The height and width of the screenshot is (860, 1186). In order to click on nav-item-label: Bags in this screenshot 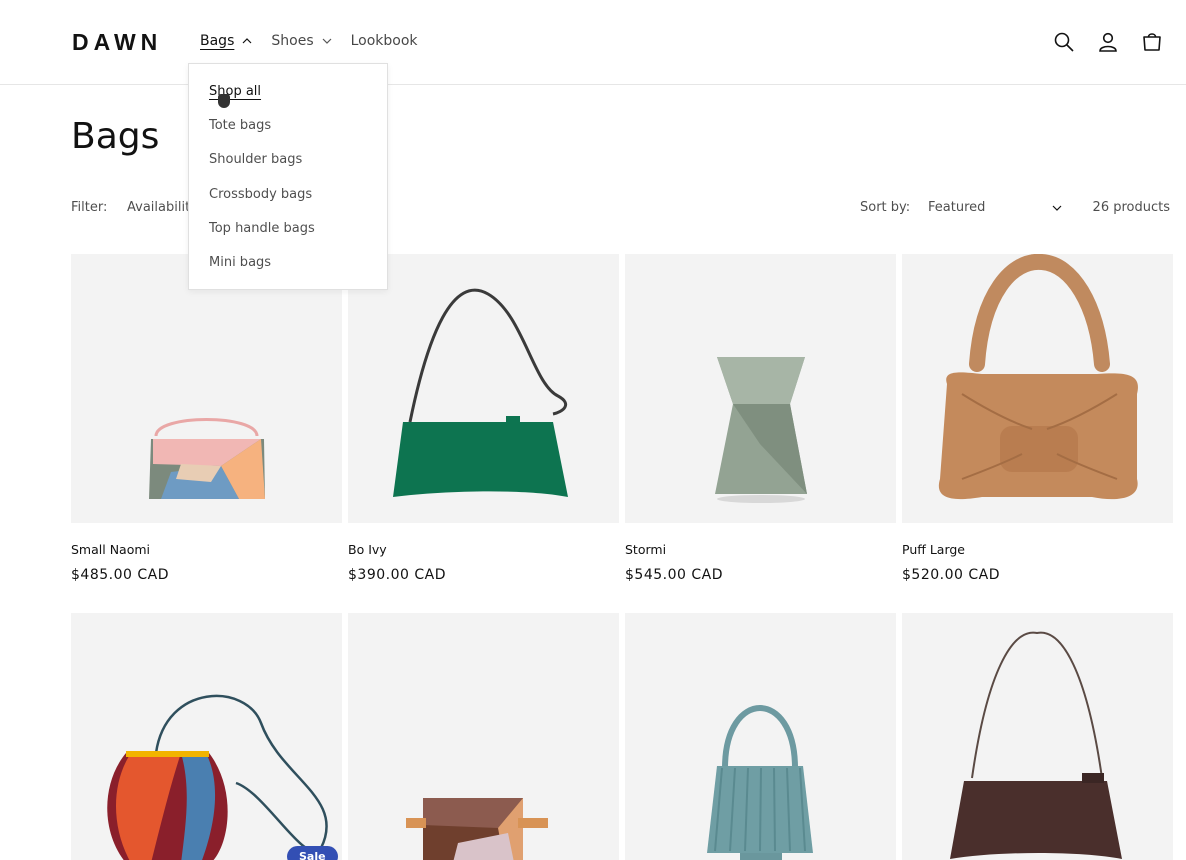, I will do `click(217, 41)`.